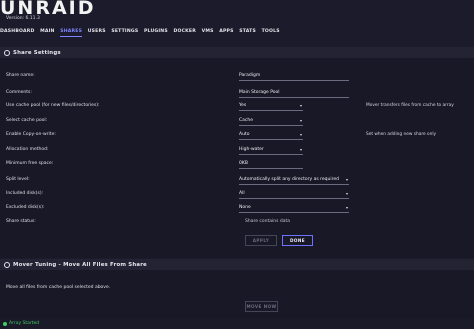 This screenshot has width=474, height=329. Describe the element at coordinates (208, 32) in the screenshot. I see `nav-vms: VMS` at that location.